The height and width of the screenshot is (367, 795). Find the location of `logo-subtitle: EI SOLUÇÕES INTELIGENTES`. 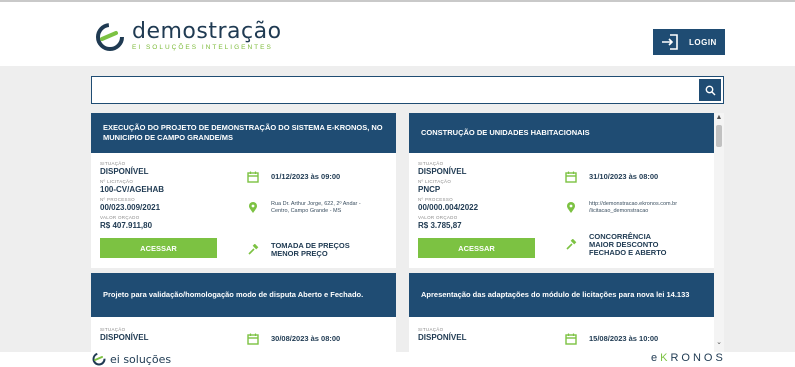

logo-subtitle: EI SOLUÇÕES INTELIGENTES is located at coordinates (202, 47).